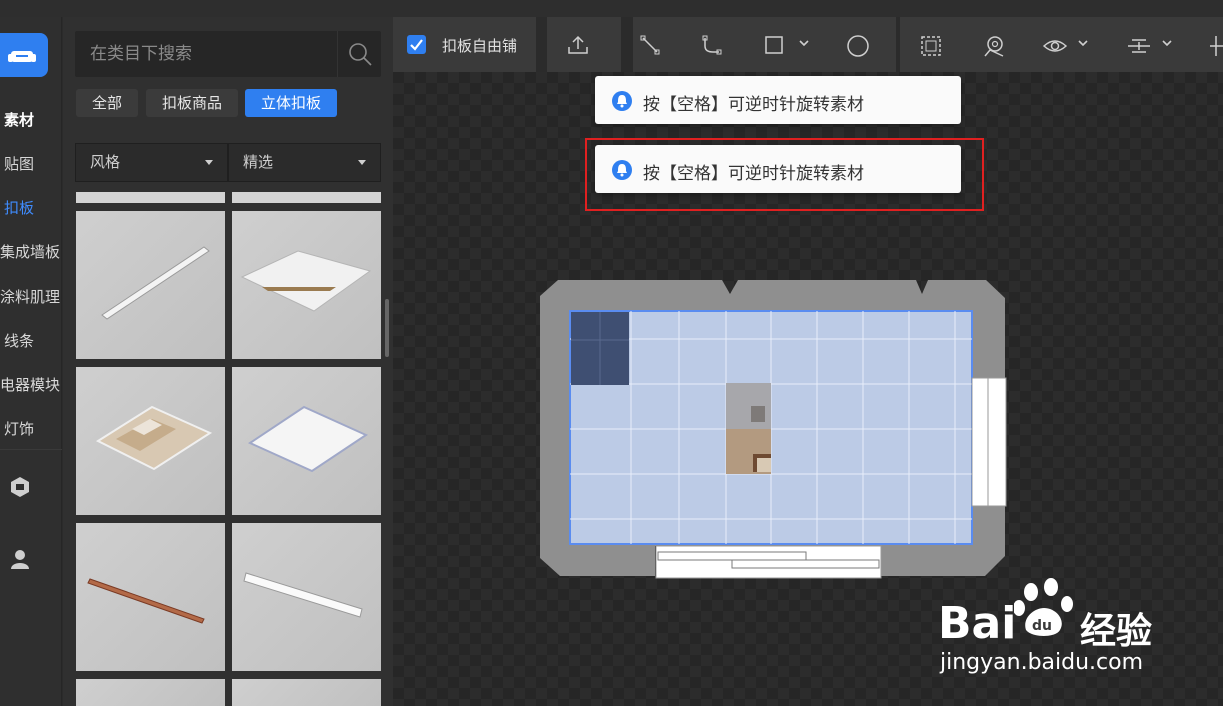  What do you see at coordinates (480, 46) in the screenshot?
I see `free-tile-label: 扣板自由铺` at bounding box center [480, 46].